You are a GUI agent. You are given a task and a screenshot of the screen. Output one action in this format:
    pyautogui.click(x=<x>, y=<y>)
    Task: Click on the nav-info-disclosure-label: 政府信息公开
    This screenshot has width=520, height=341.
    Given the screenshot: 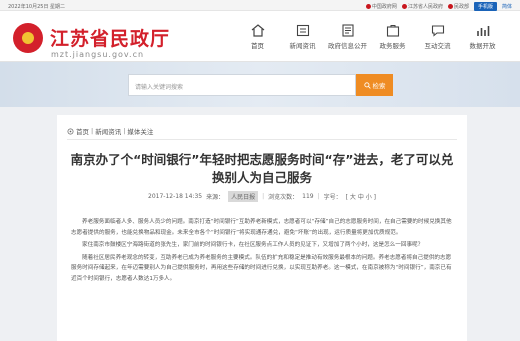 What is the action you would take?
    pyautogui.click(x=347, y=46)
    